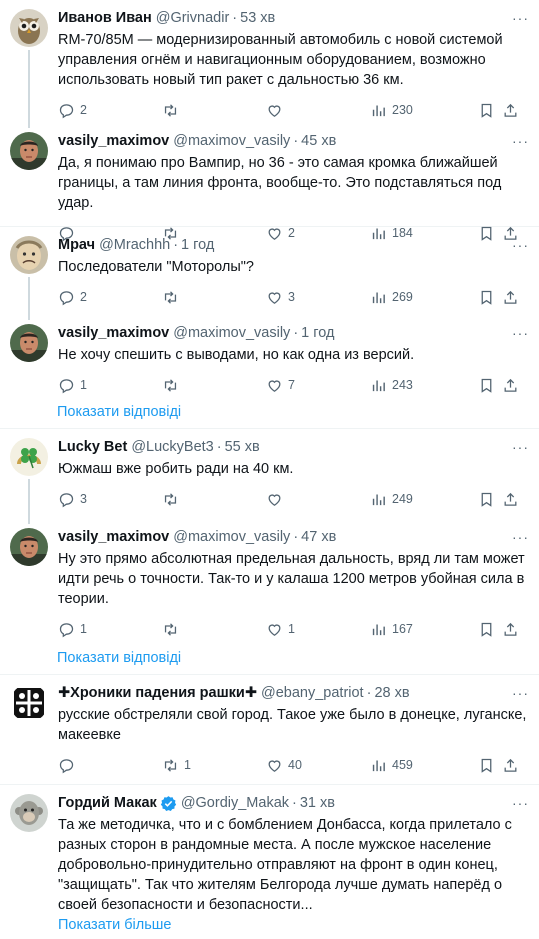 Image resolution: width=539 pixels, height=939 pixels. Describe the element at coordinates (29, 703) in the screenshot. I see `emblem-avatar` at that location.